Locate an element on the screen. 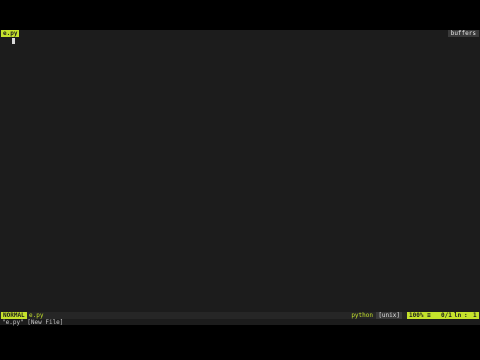 This screenshot has width=480, height=360. status-position: 100% ≡ 0/1 ln : 1 is located at coordinates (443, 315).